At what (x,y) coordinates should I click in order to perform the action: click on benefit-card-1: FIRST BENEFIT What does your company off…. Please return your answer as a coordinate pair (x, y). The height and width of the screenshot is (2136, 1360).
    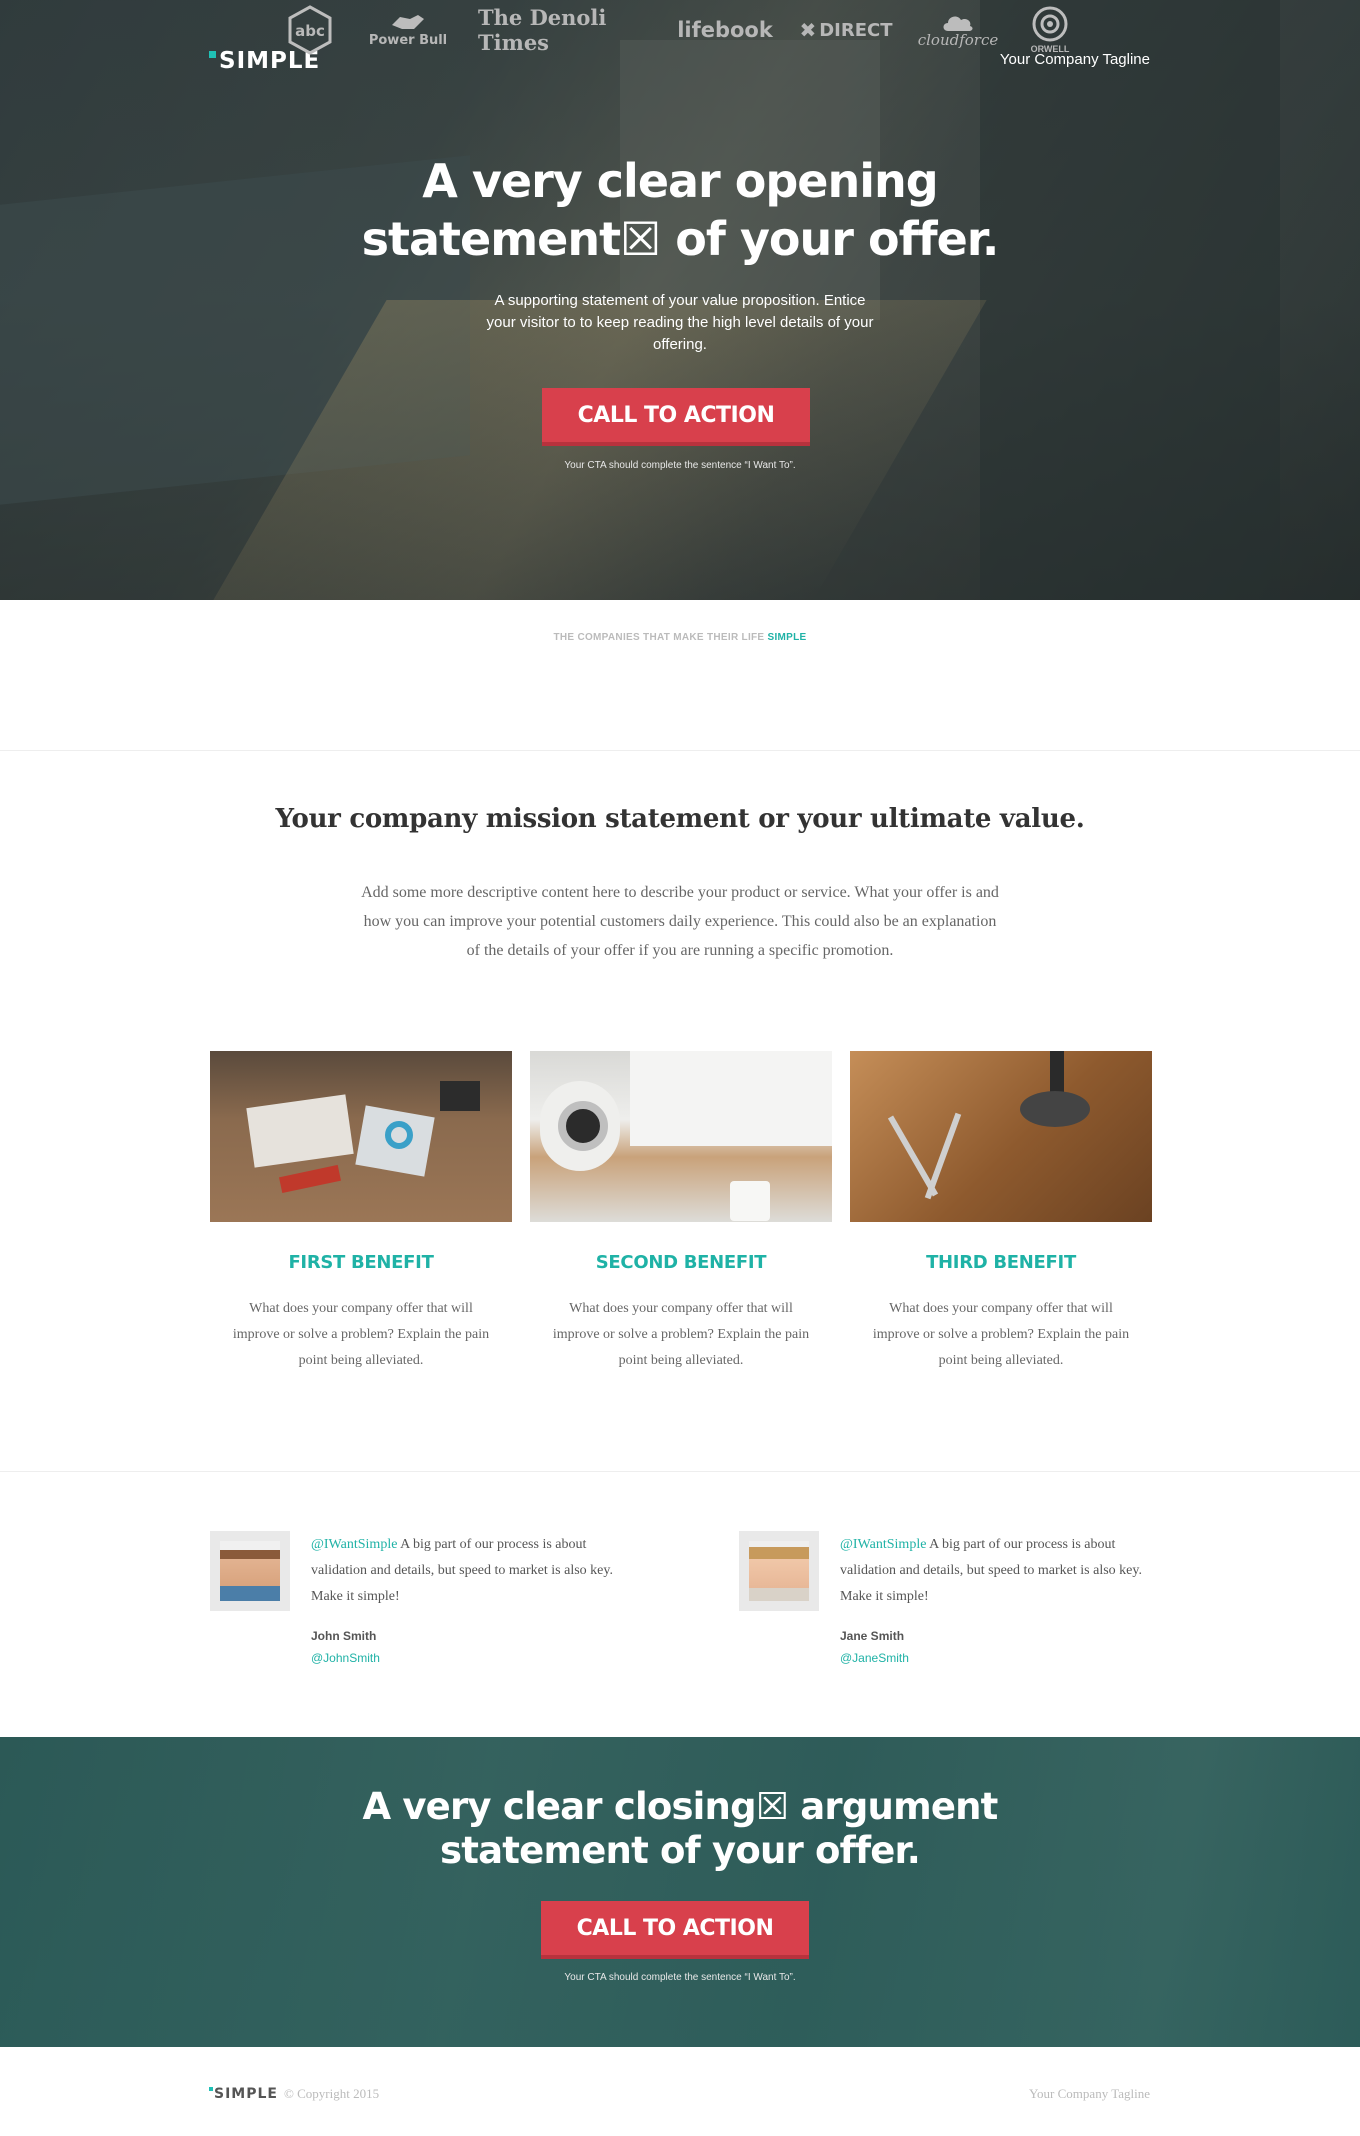
    Looking at the image, I should click on (361, 1212).